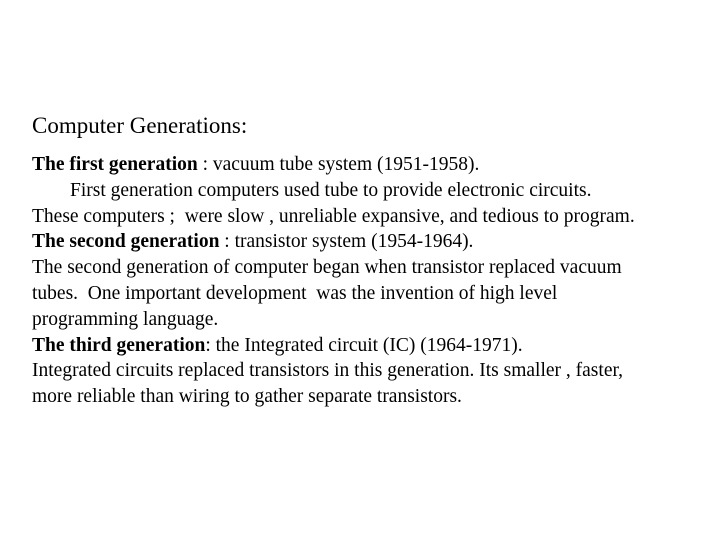  Describe the element at coordinates (119, 345) in the screenshot. I see `line-third-generation-lead: The third generation` at that location.